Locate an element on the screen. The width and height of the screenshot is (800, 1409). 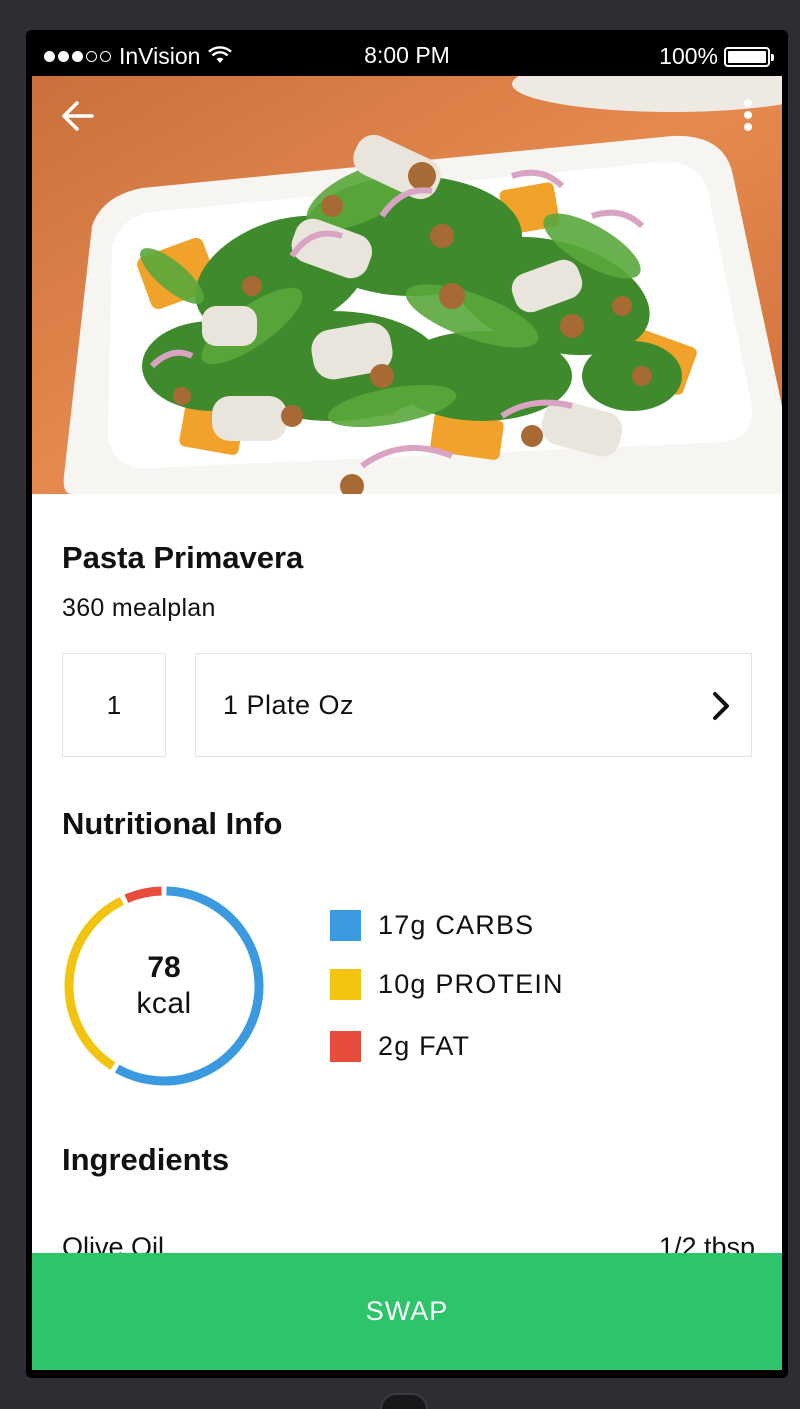
chevron-right-icon is located at coordinates (721, 706).